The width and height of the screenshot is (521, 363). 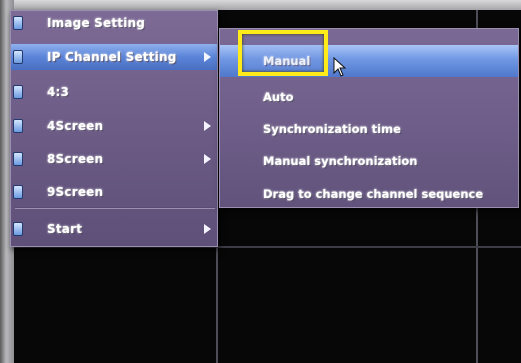 What do you see at coordinates (65, 229) in the screenshot?
I see `menu-item-label: Start` at bounding box center [65, 229].